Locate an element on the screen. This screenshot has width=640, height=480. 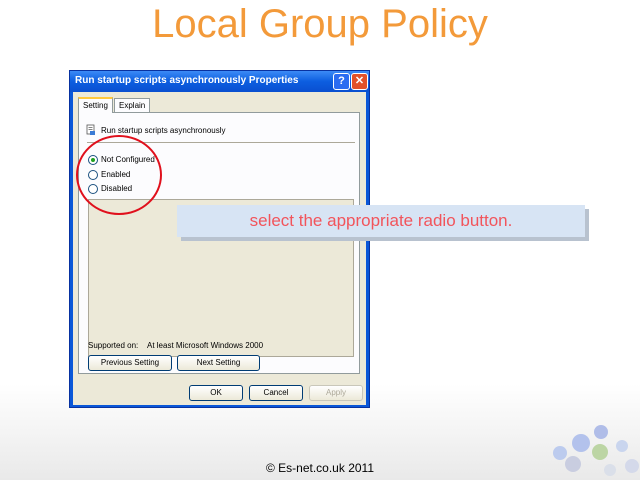
apply-button: Apply is located at coordinates (336, 393).